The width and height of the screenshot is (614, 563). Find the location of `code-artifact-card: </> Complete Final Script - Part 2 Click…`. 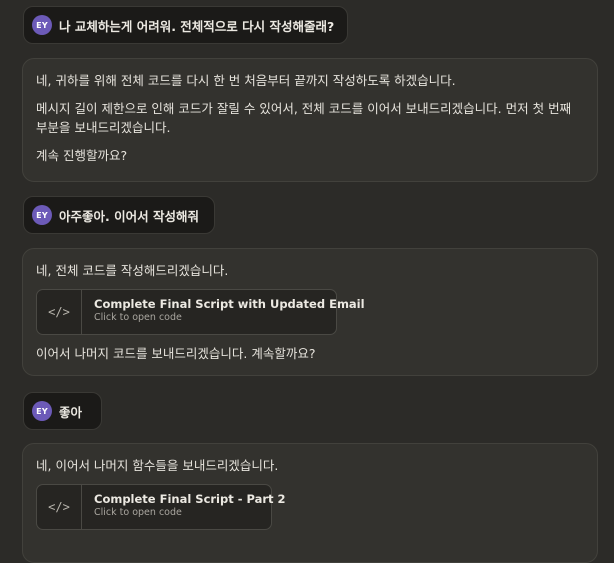

code-artifact-card: </> Complete Final Script - Part 2 Click… is located at coordinates (161, 507).